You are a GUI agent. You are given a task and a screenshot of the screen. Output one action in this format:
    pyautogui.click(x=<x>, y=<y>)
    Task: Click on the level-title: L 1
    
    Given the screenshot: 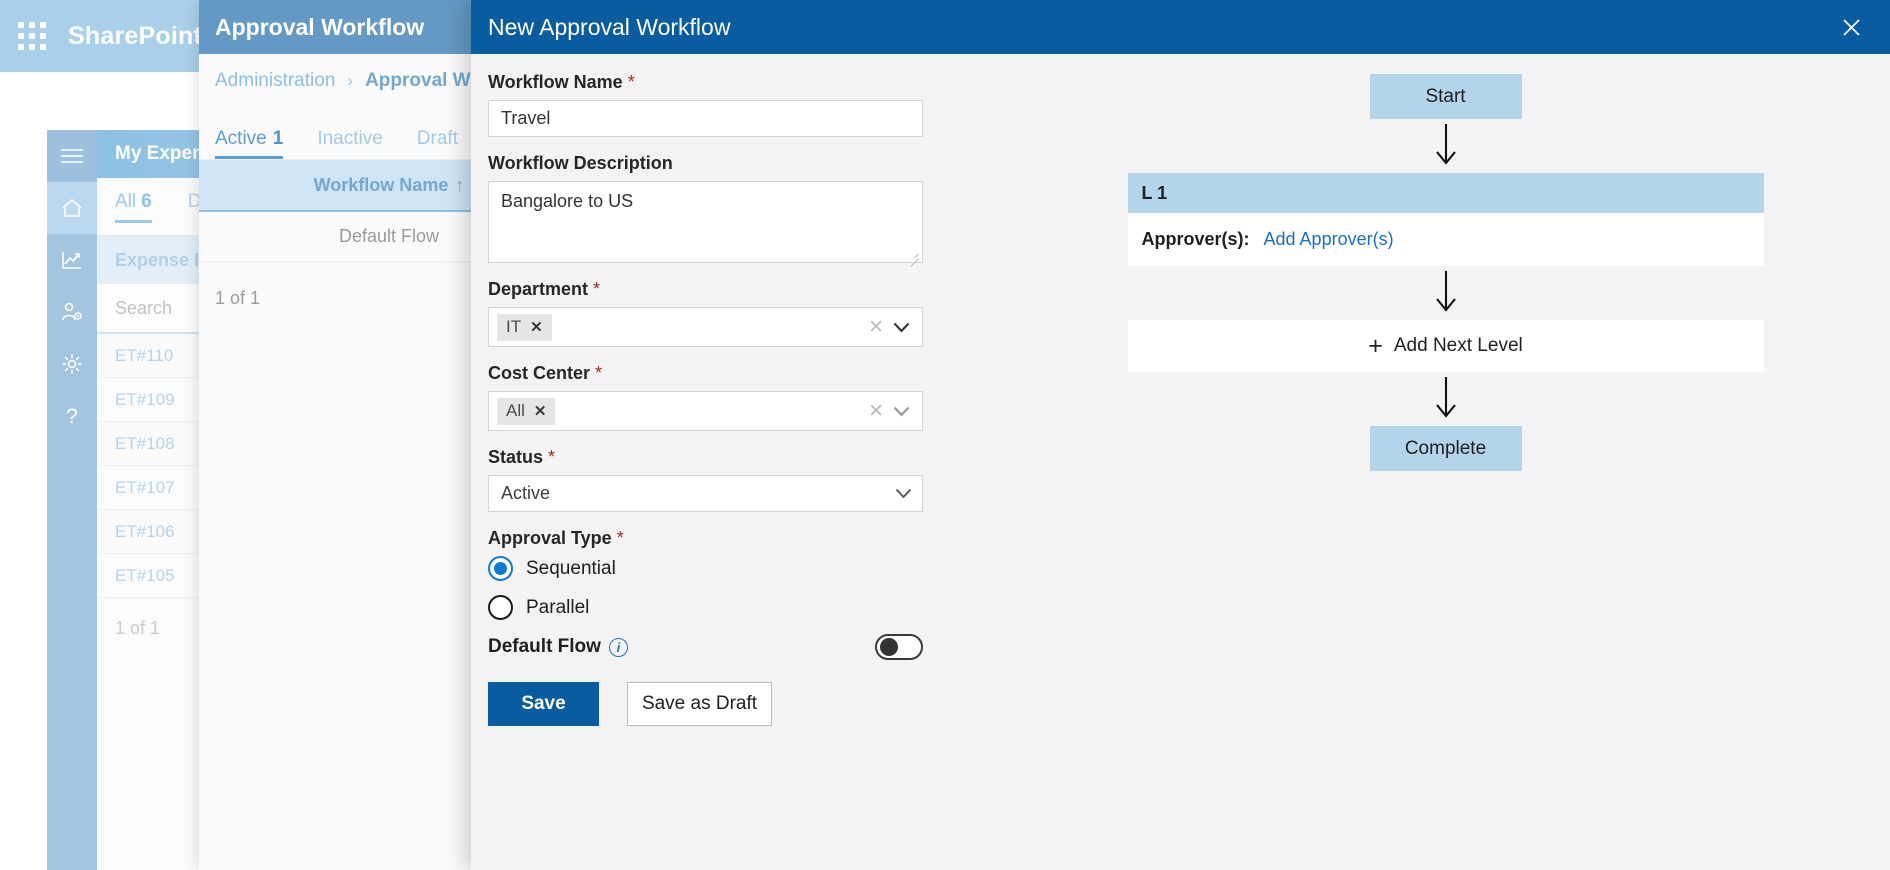 What is the action you would take?
    pyautogui.click(x=1445, y=193)
    